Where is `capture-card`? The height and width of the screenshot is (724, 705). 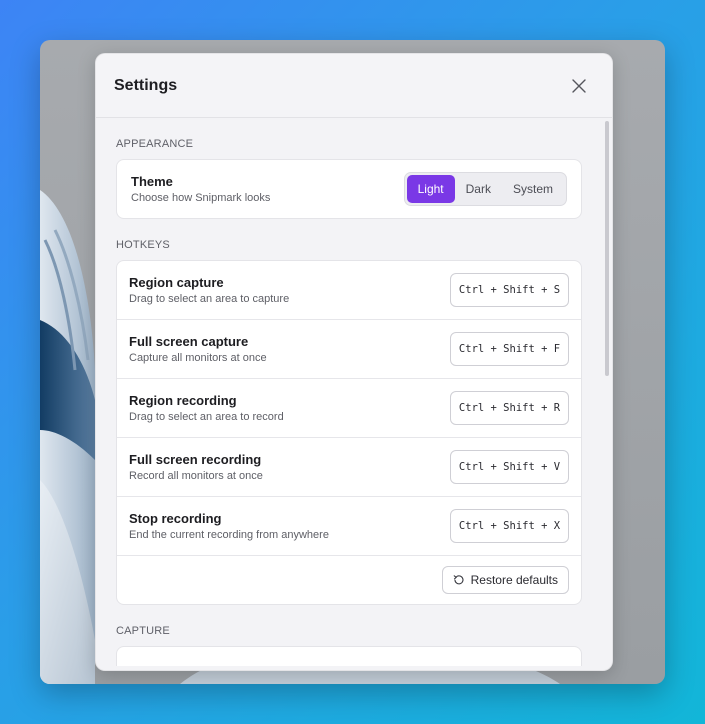
capture-card is located at coordinates (349, 656).